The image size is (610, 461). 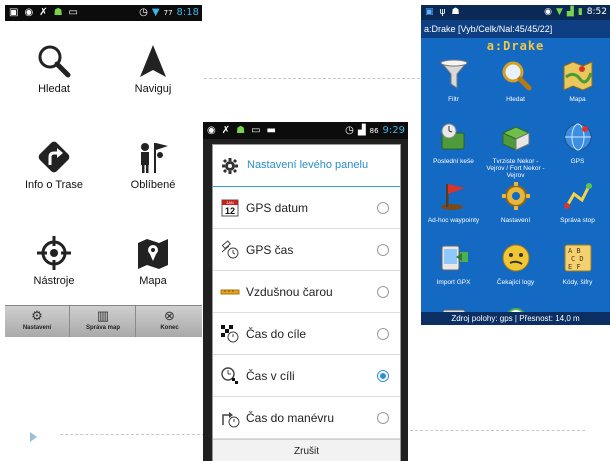 I want to click on smiley-icon, so click(x=515, y=258).